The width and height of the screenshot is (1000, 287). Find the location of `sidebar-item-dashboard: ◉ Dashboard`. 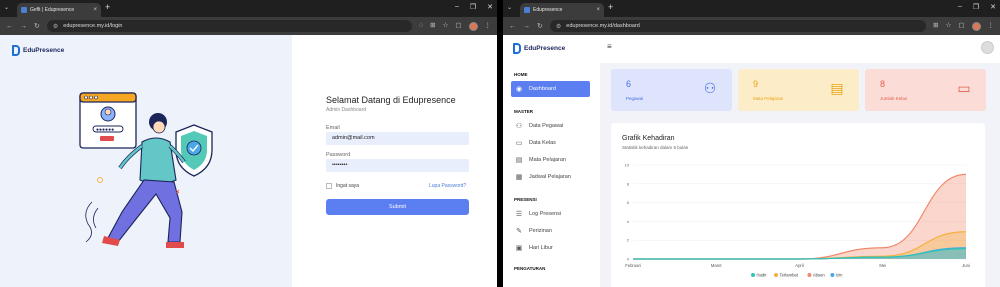

sidebar-item-dashboard: ◉ Dashboard is located at coordinates (550, 89).